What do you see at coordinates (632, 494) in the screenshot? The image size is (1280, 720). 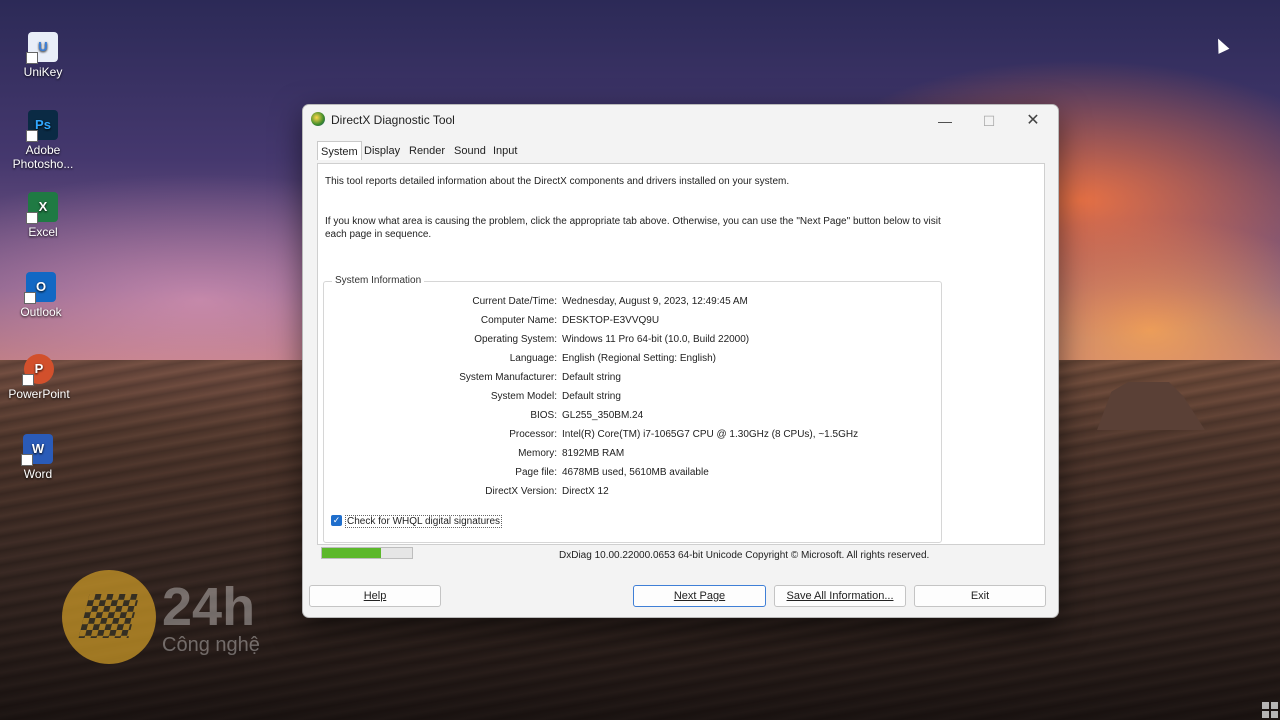 I see `info-row-directx-version: DirectX Version: DirectX 12` at bounding box center [632, 494].